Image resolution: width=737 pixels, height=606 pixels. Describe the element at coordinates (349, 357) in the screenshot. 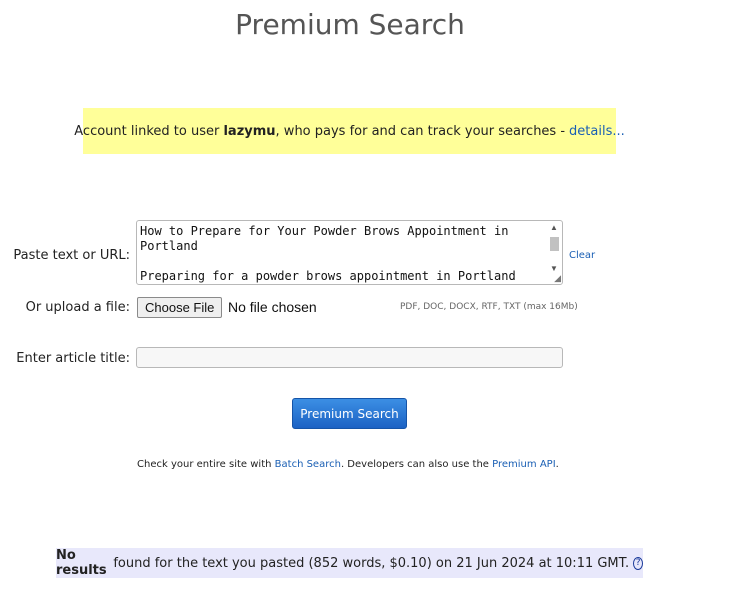

I see `article-title-input` at that location.